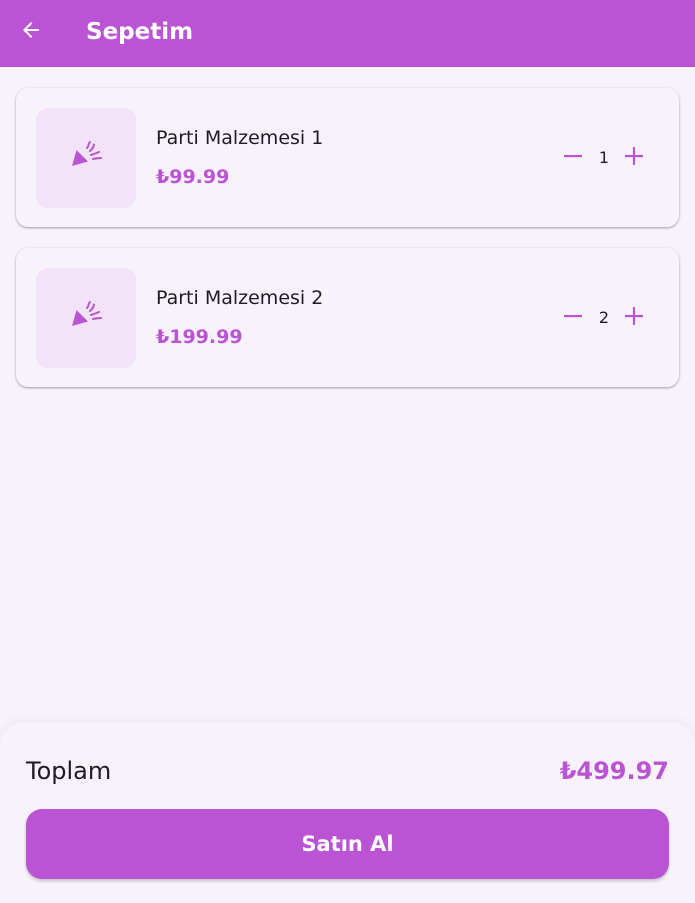  I want to click on item-name: Parti Malzemesi 1, so click(240, 138).